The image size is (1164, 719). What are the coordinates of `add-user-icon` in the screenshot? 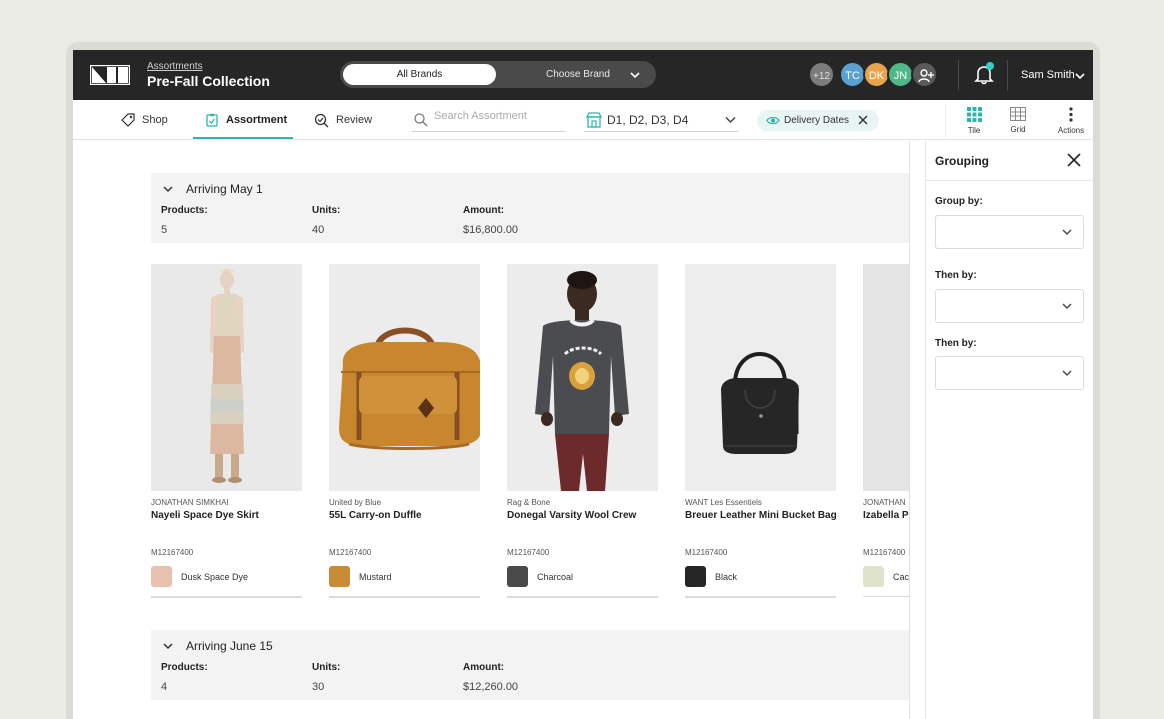 It's located at (926, 76).